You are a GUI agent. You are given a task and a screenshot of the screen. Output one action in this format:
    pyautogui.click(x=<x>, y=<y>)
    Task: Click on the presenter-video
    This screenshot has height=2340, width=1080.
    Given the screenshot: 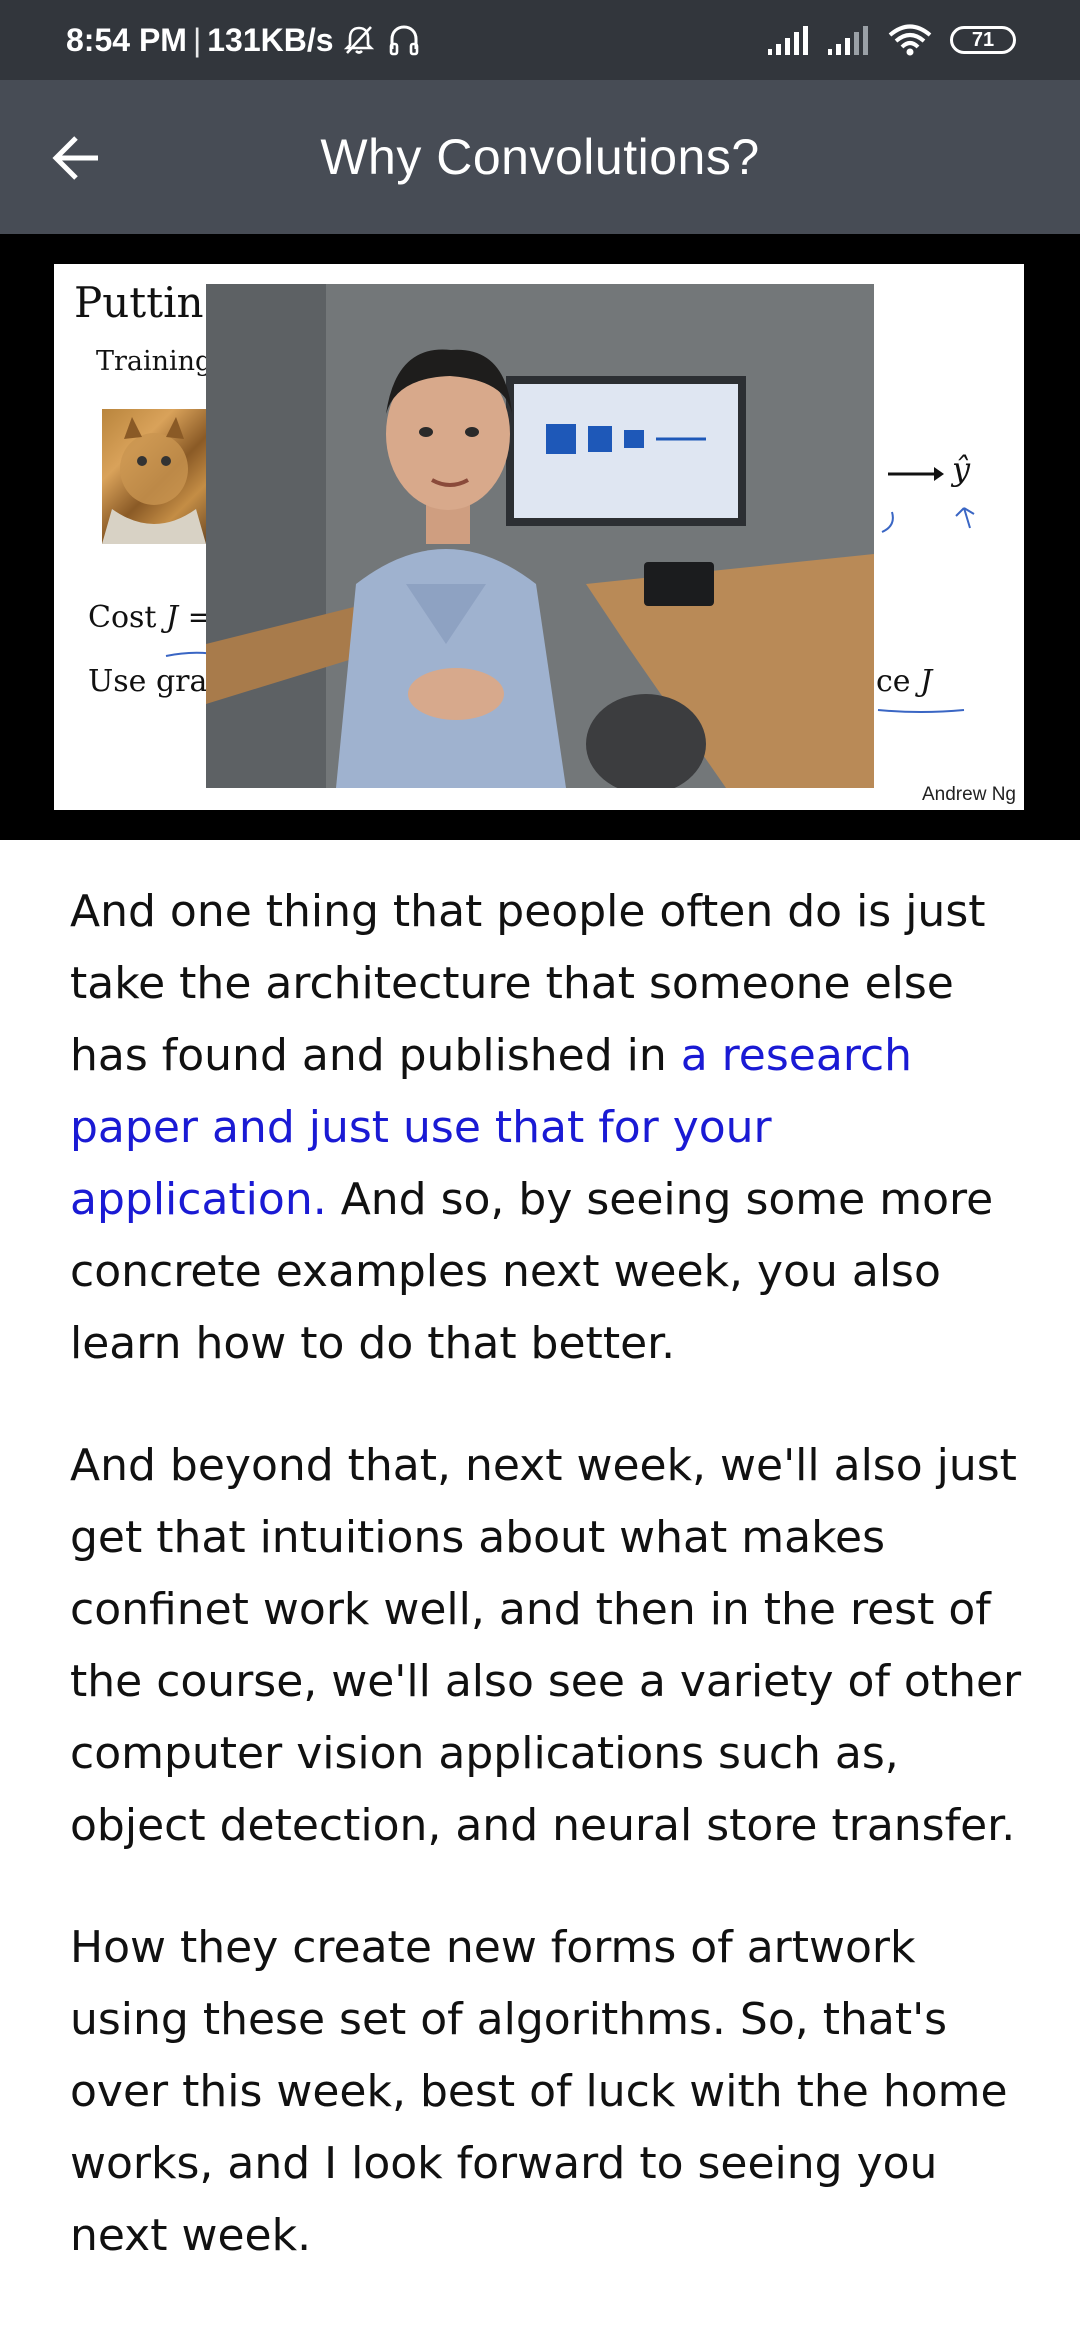 What is the action you would take?
    pyautogui.click(x=540, y=536)
    